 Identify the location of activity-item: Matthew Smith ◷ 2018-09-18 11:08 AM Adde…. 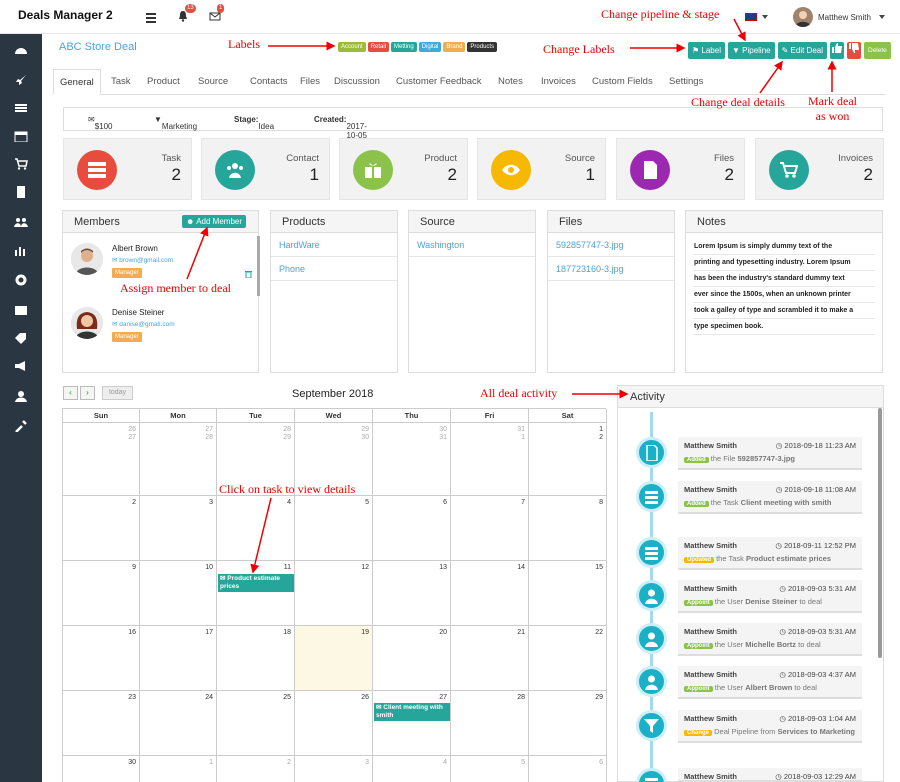
(770, 497).